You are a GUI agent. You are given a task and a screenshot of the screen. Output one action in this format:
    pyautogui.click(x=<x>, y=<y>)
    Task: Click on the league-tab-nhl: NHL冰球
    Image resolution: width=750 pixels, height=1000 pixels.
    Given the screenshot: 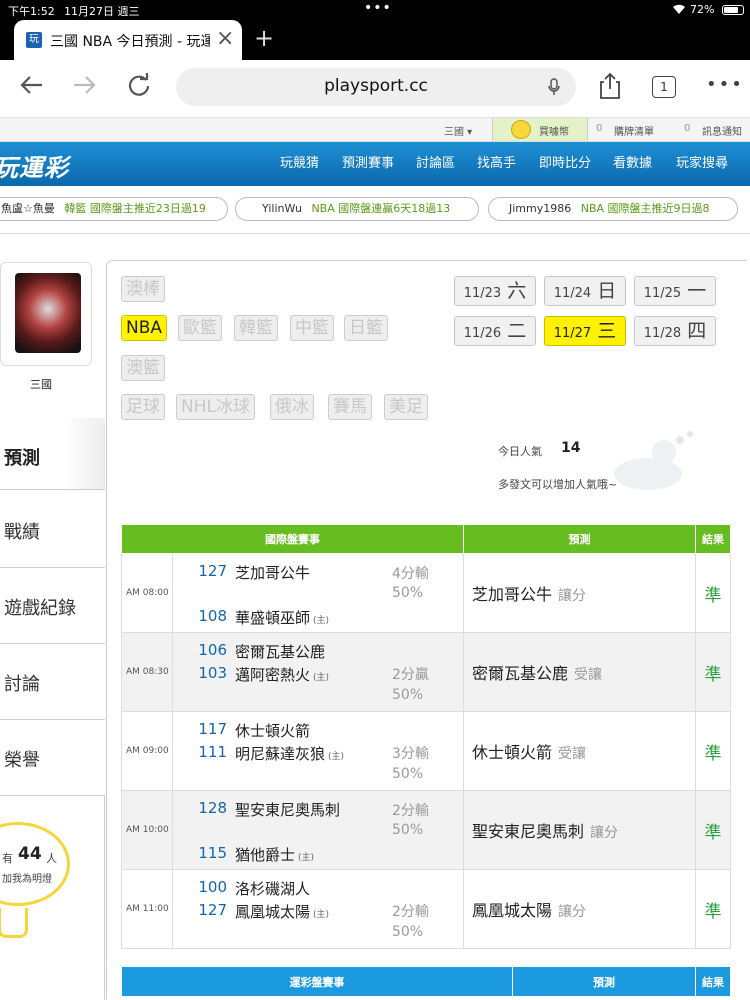 What is the action you would take?
    pyautogui.click(x=215, y=407)
    